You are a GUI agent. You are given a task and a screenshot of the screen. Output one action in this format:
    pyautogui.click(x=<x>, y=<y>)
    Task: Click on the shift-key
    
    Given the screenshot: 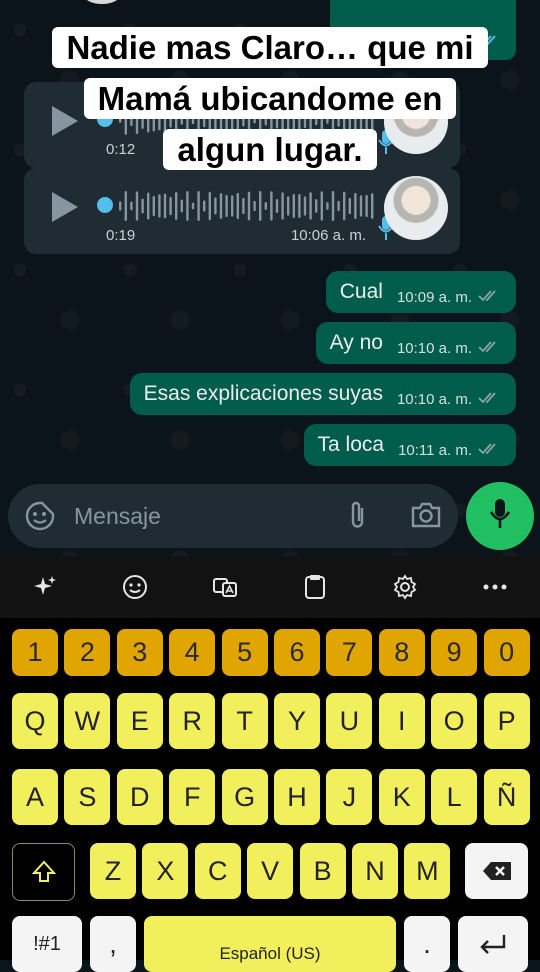 What is the action you would take?
    pyautogui.click(x=43, y=872)
    